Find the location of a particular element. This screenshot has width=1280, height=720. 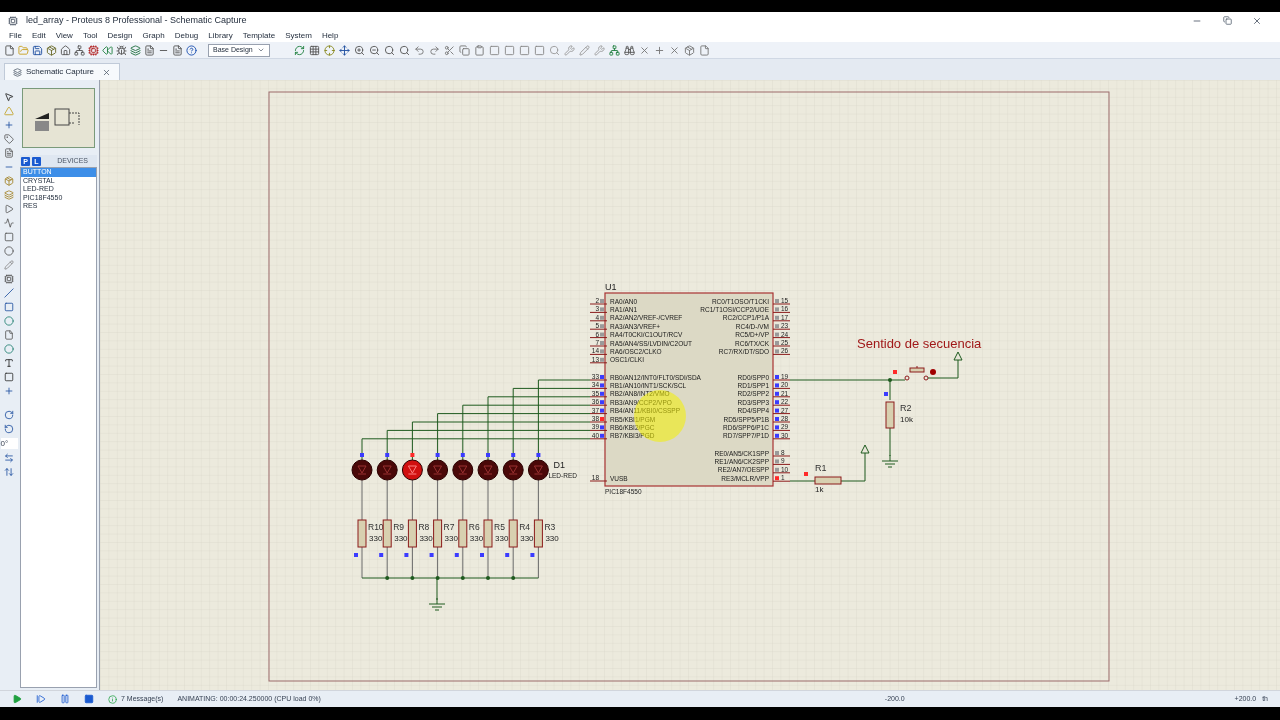

report-icon is located at coordinates (177, 50).